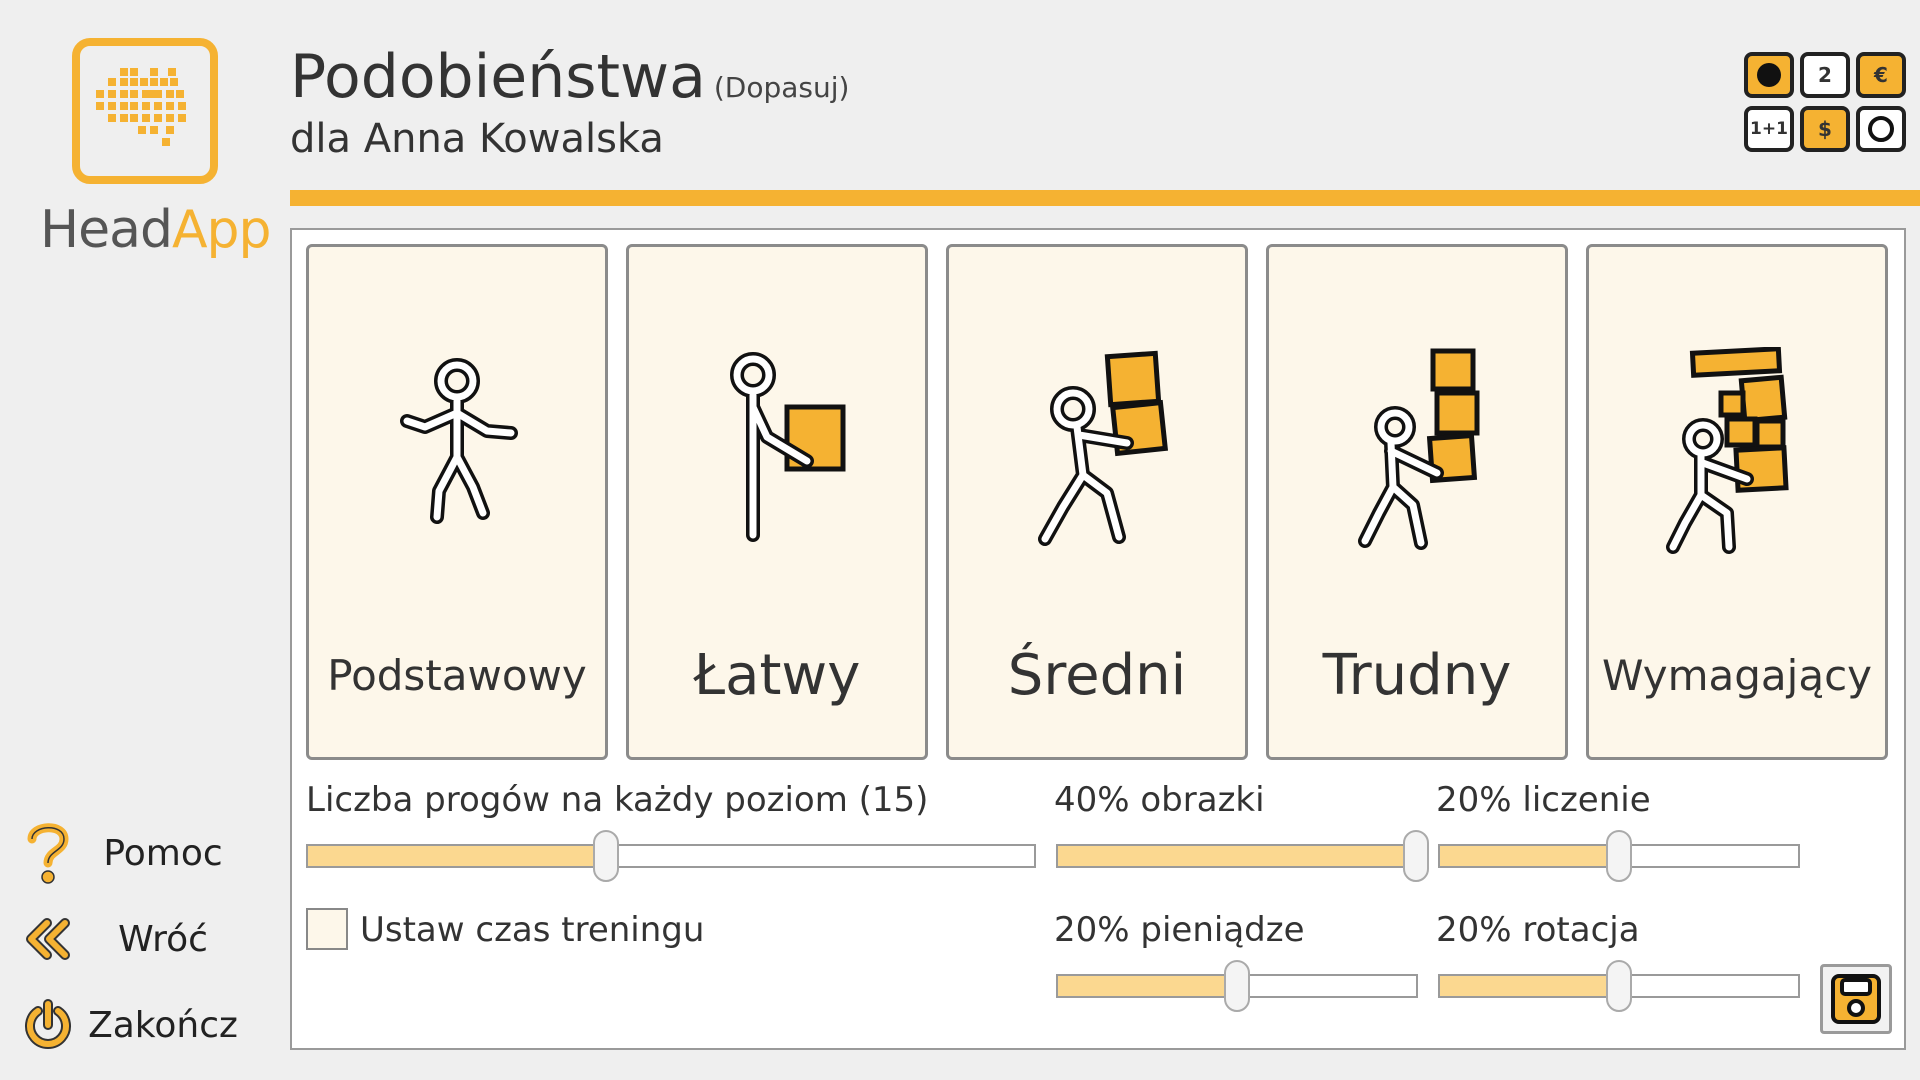 The height and width of the screenshot is (1080, 1920). Describe the element at coordinates (1417, 675) in the screenshot. I see `level-card-label: Trudny` at that location.